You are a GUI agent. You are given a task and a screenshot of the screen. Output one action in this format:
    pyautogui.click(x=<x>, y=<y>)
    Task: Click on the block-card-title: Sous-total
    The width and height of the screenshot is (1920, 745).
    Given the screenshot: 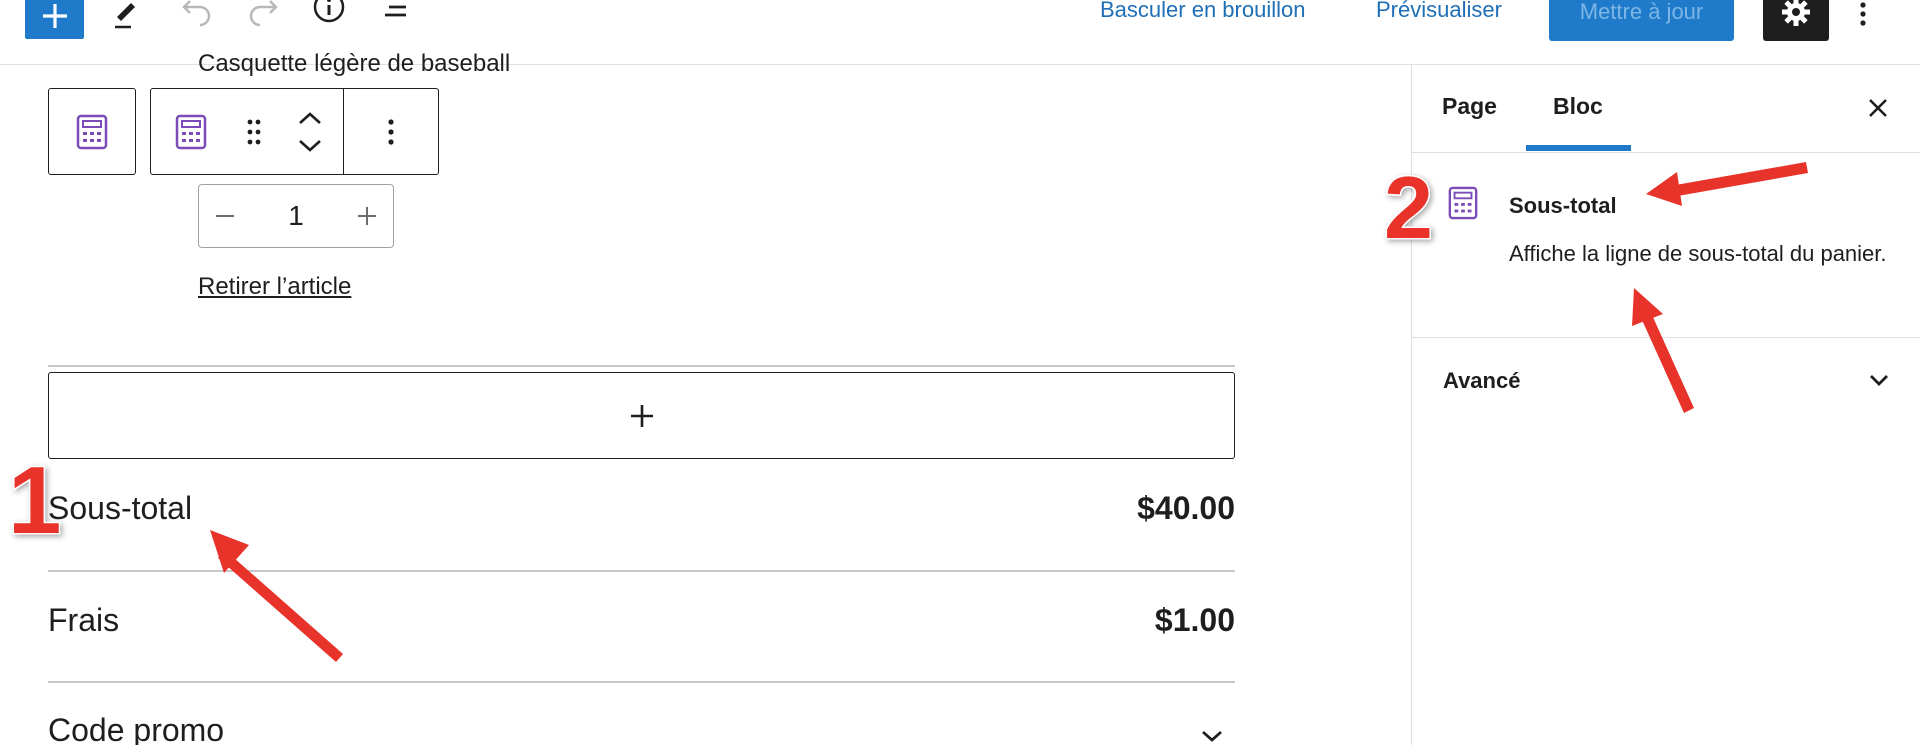 What is the action you would take?
    pyautogui.click(x=1563, y=205)
    